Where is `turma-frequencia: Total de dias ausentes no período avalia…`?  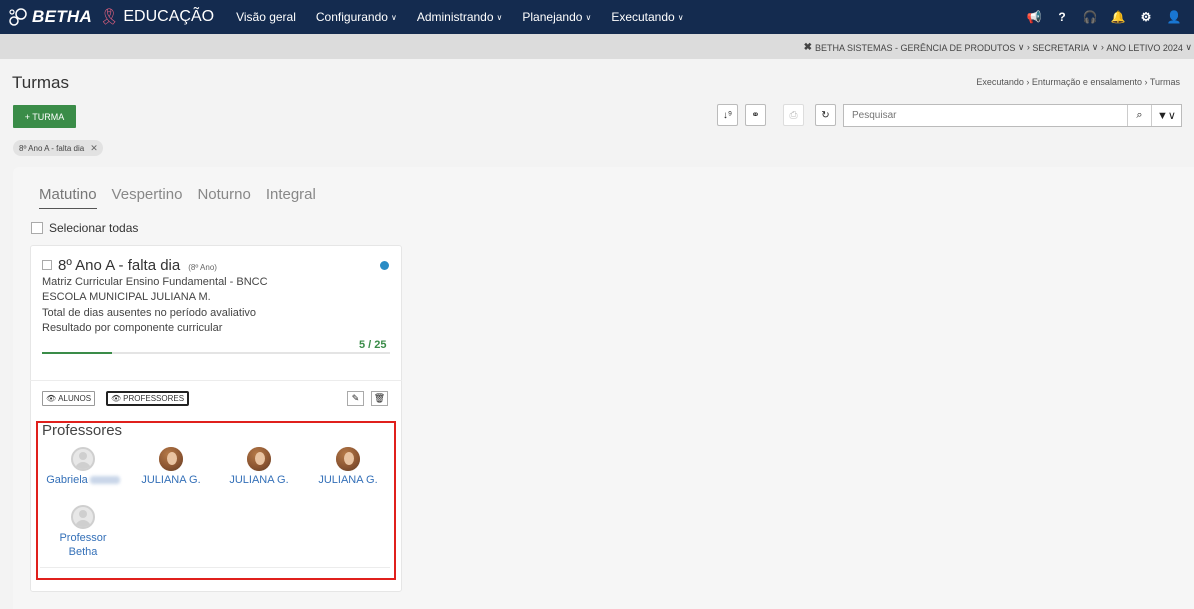 turma-frequencia: Total de dias ausentes no período avalia… is located at coordinates (149, 313).